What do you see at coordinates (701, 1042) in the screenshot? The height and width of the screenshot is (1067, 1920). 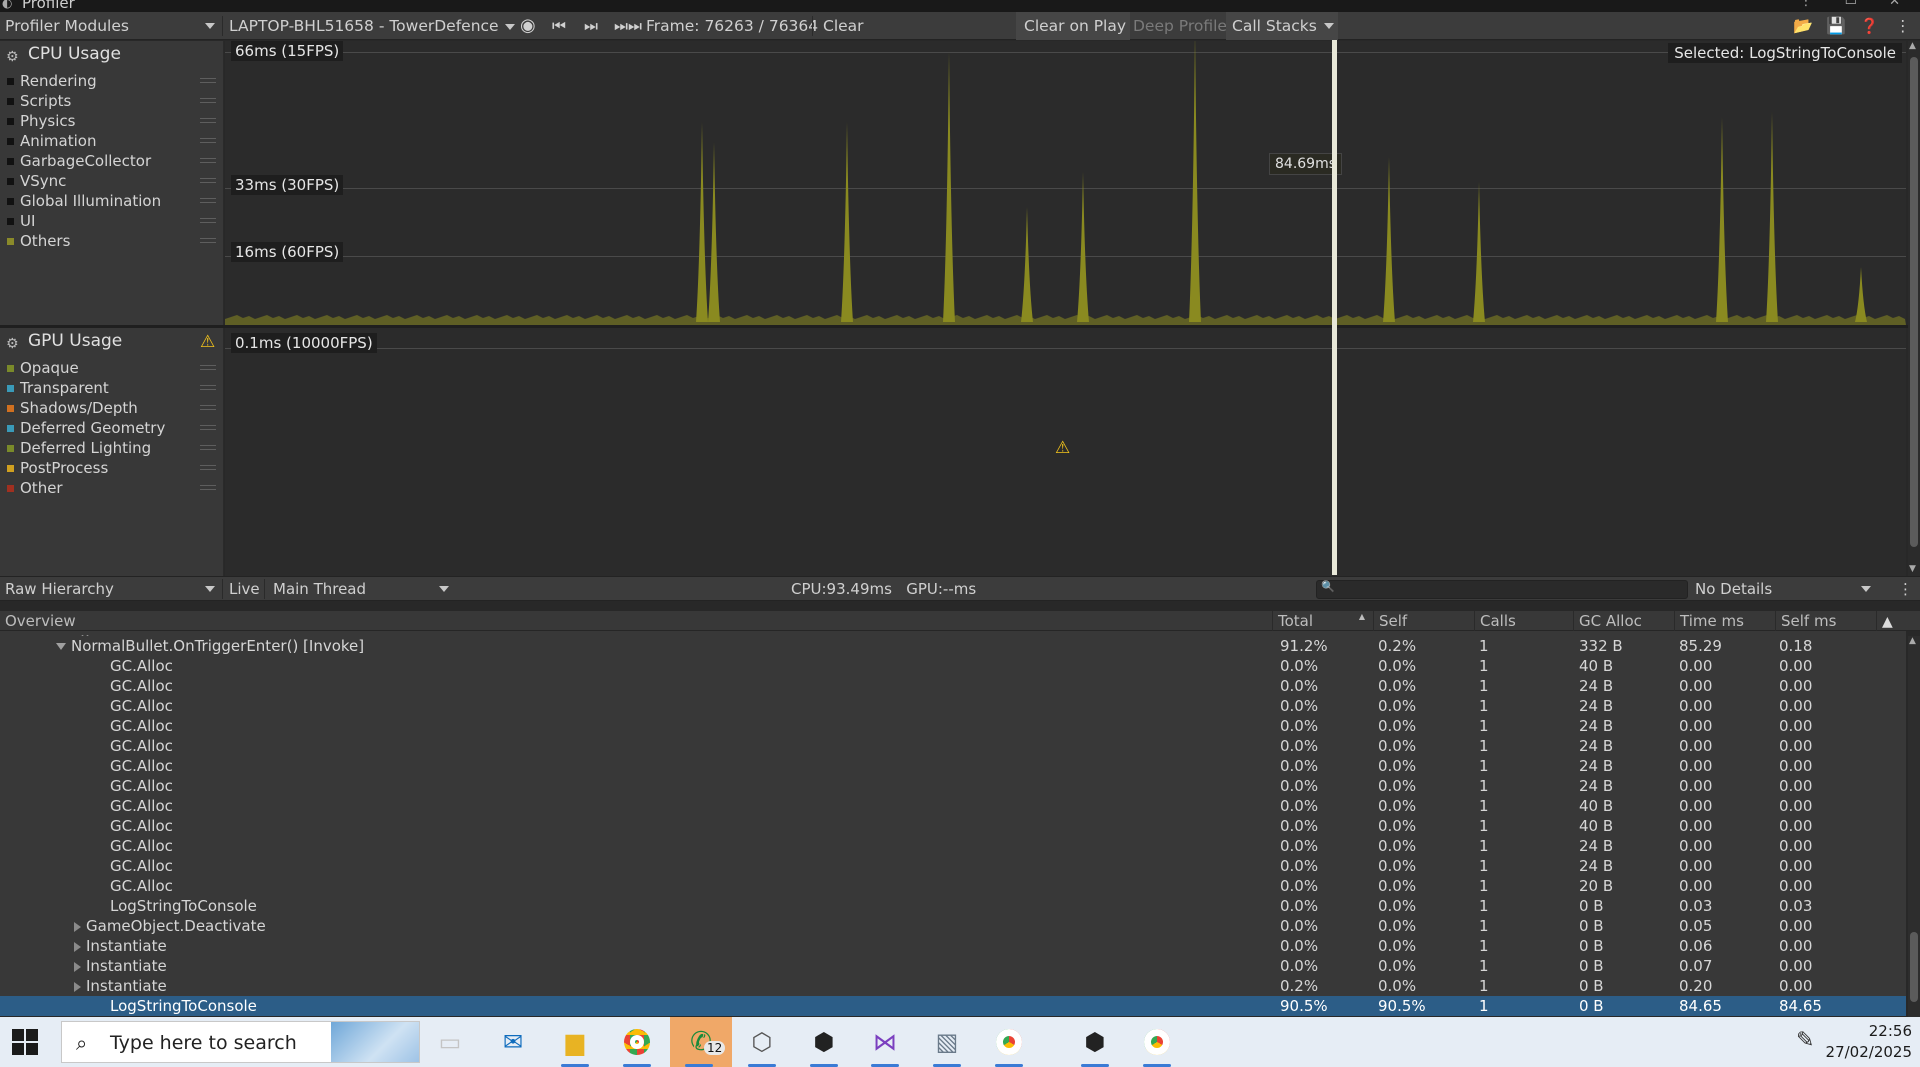 I see `whatsapp-icon: ✆ 12` at bounding box center [701, 1042].